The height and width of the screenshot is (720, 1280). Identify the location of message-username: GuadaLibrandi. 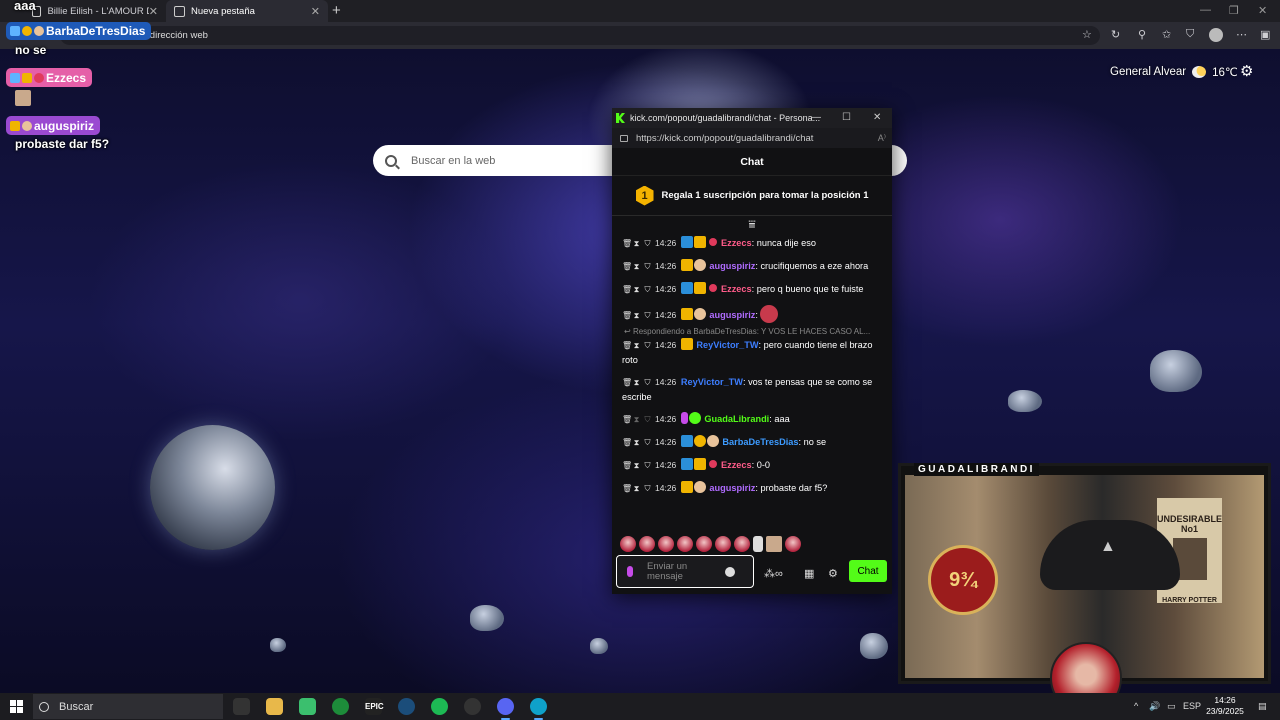
(736, 419).